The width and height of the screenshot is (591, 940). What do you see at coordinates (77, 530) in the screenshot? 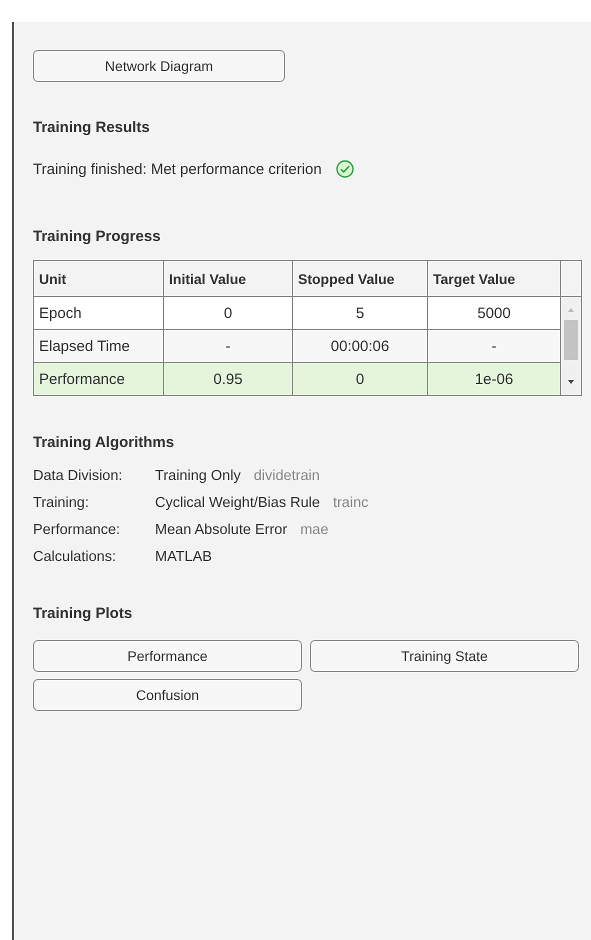
I see `field-label: Performance:` at bounding box center [77, 530].